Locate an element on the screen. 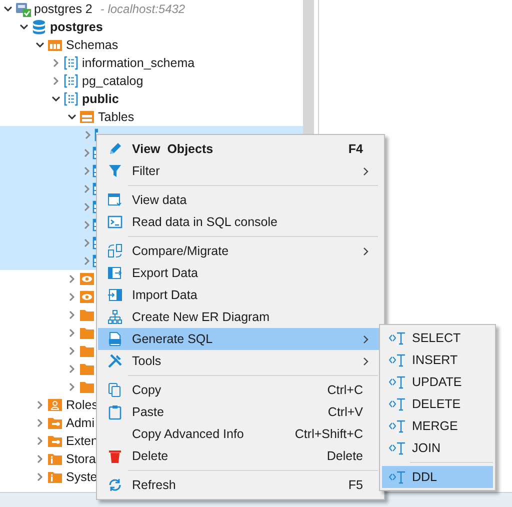 This screenshot has height=507, width=512. menu-item: SELECT is located at coordinates (437, 338).